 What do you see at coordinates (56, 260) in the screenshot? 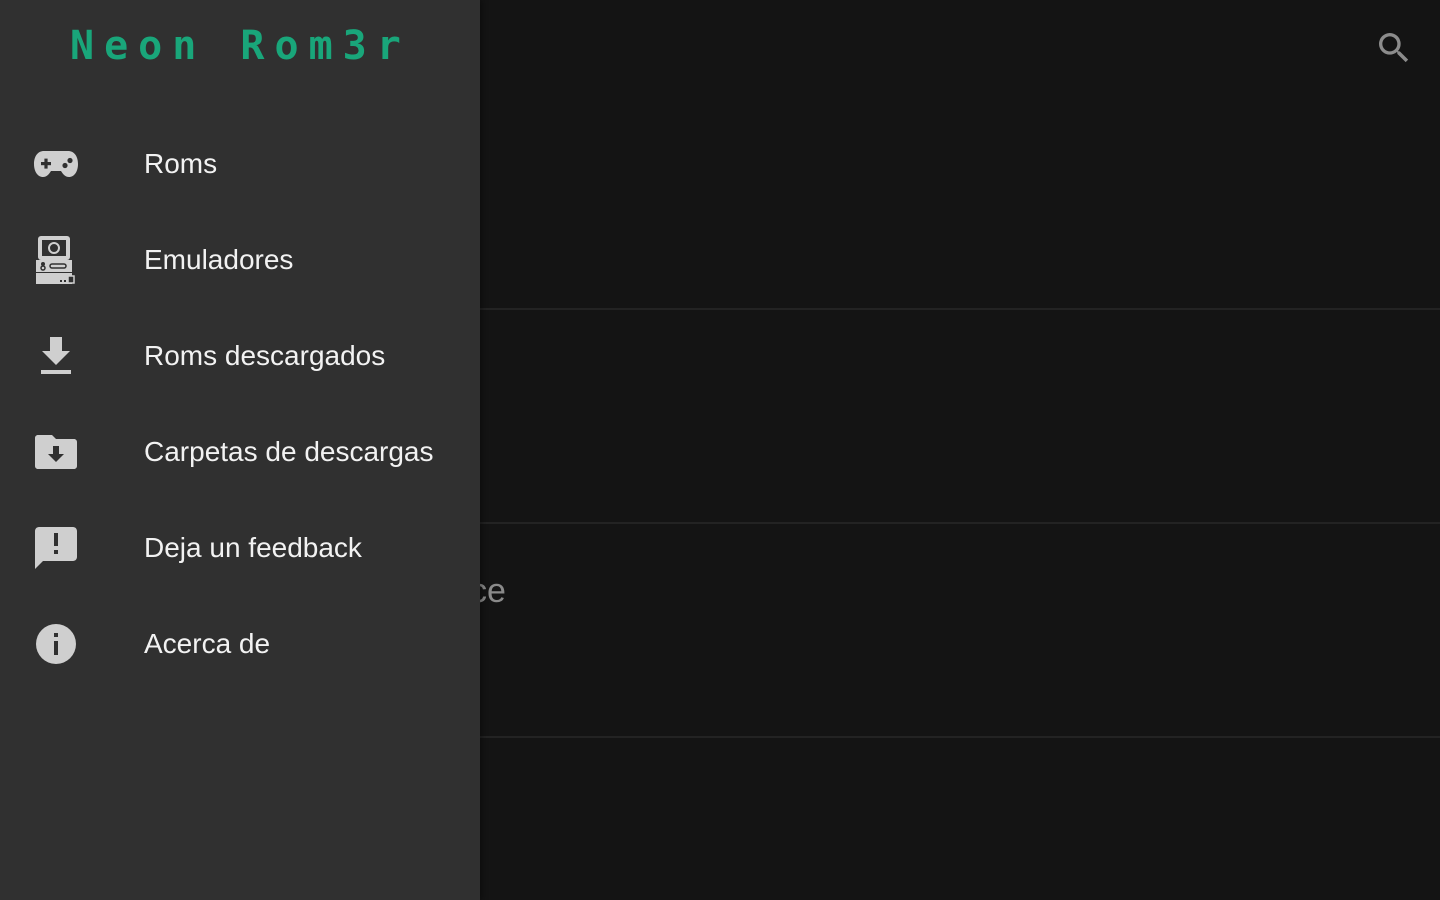
I see `arcade-cabinet-icon` at bounding box center [56, 260].